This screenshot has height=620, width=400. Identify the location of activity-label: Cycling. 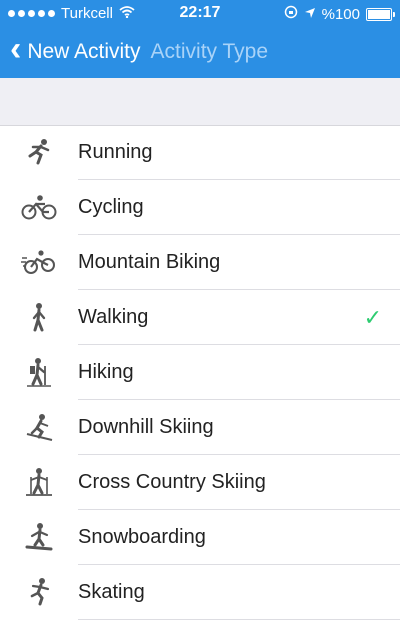
(111, 207).